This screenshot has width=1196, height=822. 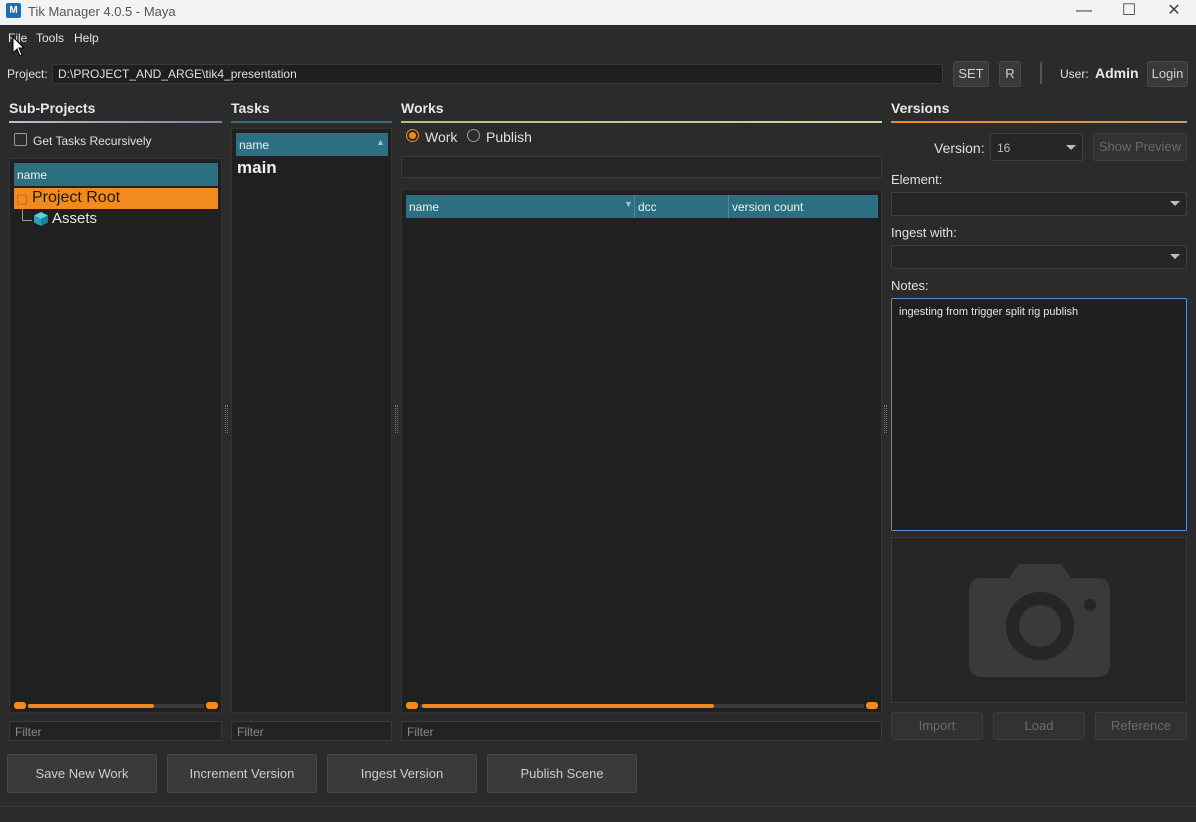 I want to click on subprojects-hscrollbar, so click(x=116, y=705).